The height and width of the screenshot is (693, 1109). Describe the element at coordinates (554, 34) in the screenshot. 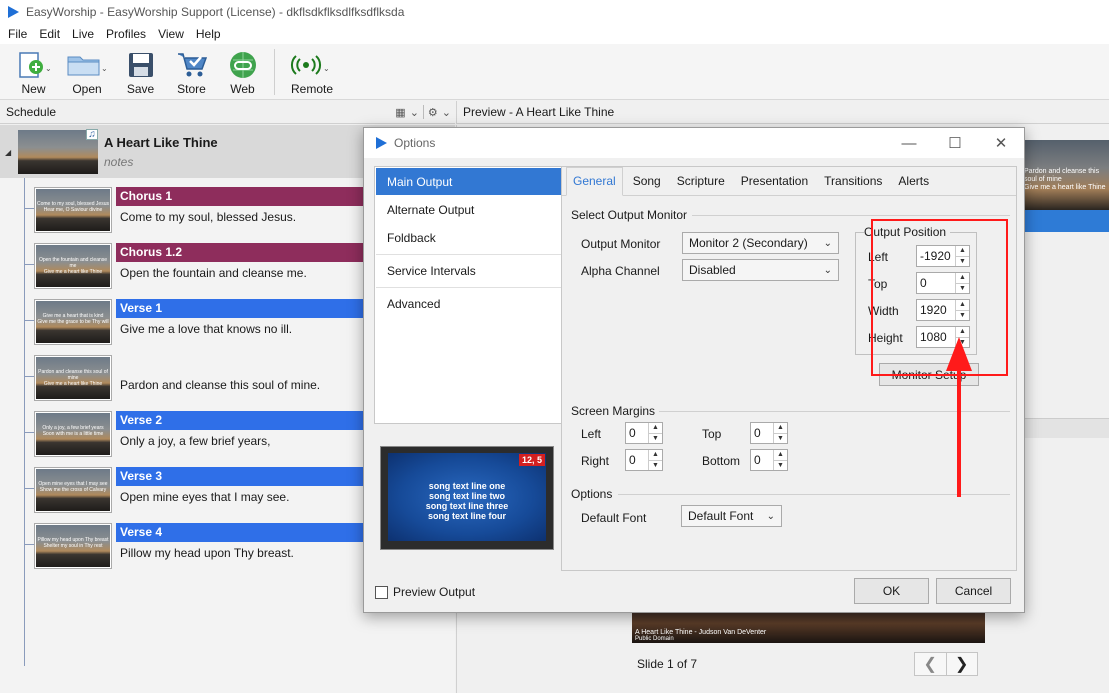

I see `menu-bar: File Edit Live Profiles View Help` at that location.